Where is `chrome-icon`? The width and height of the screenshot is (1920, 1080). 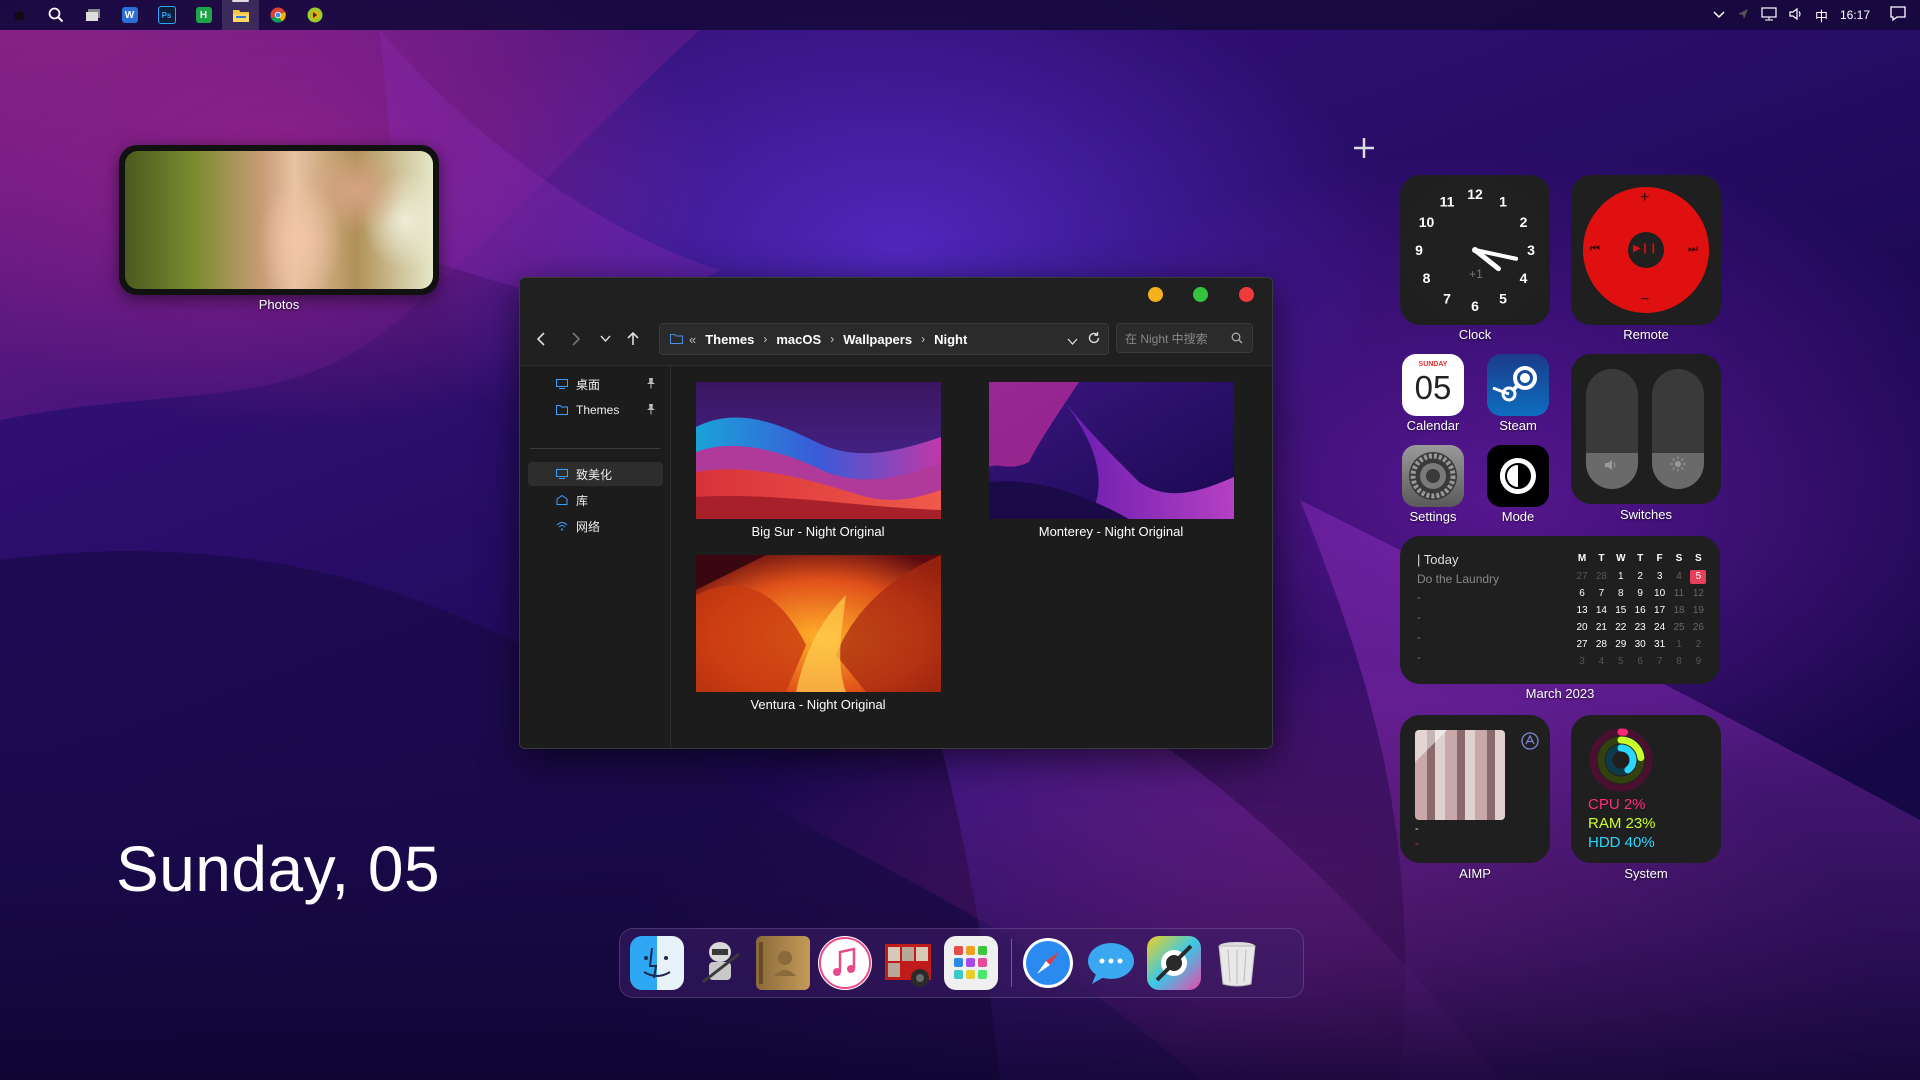 chrome-icon is located at coordinates (277, 15).